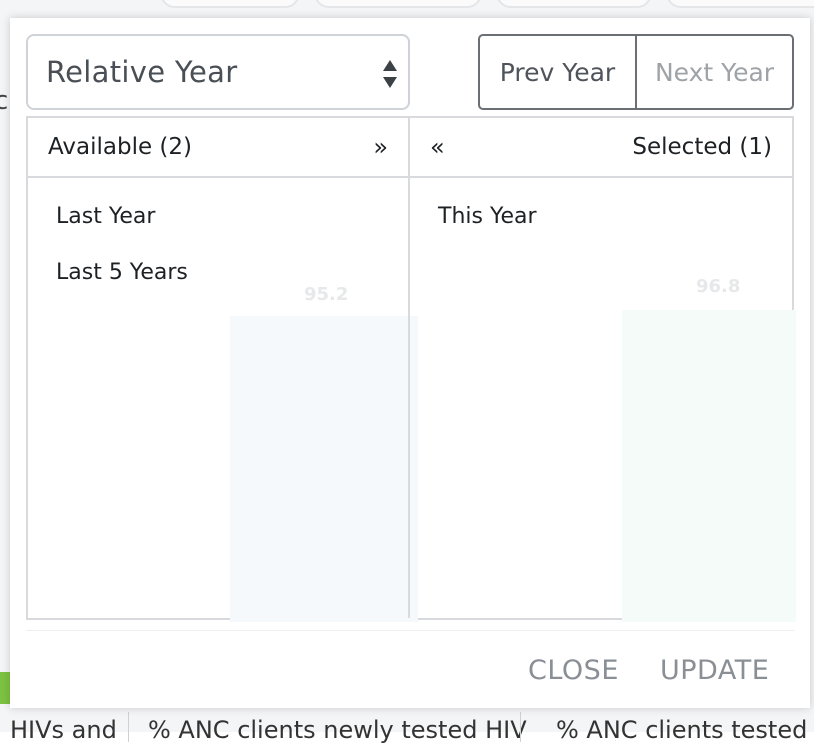  Describe the element at coordinates (685, 730) in the screenshot. I see `background-column-label: % ANC clients tested f` at that location.